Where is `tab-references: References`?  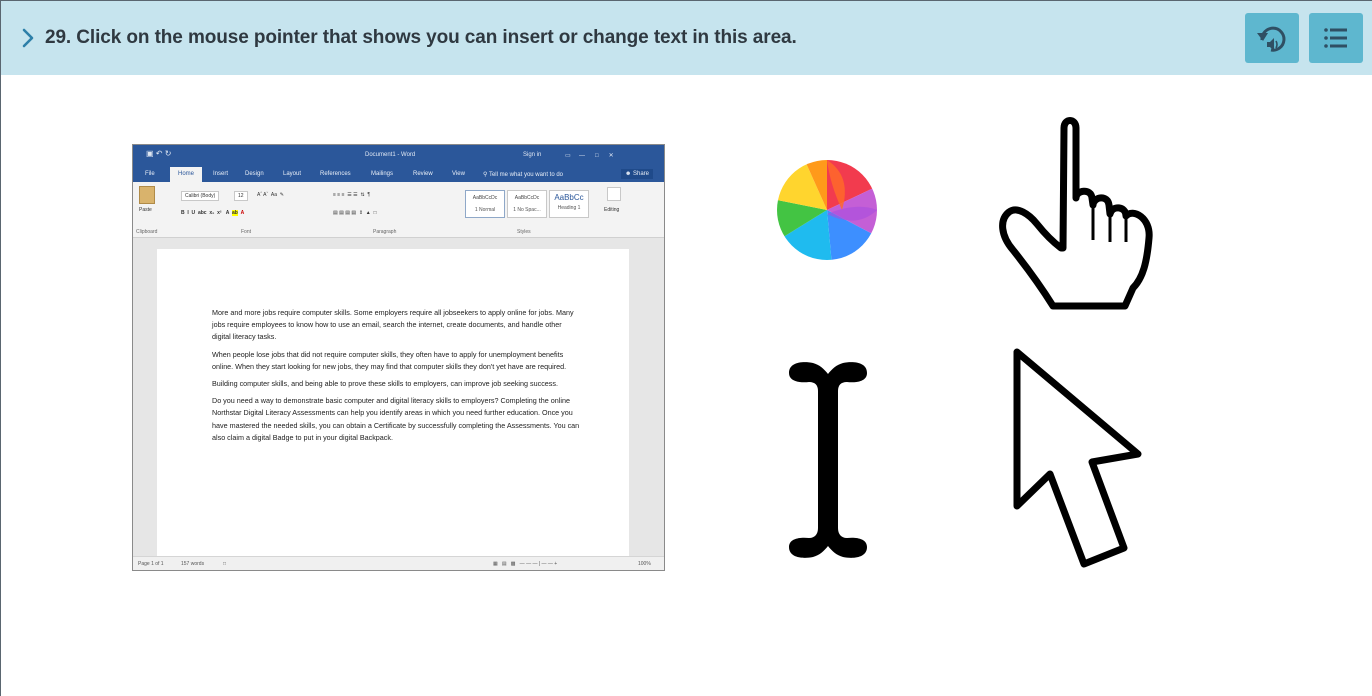
tab-references: References is located at coordinates (335, 174).